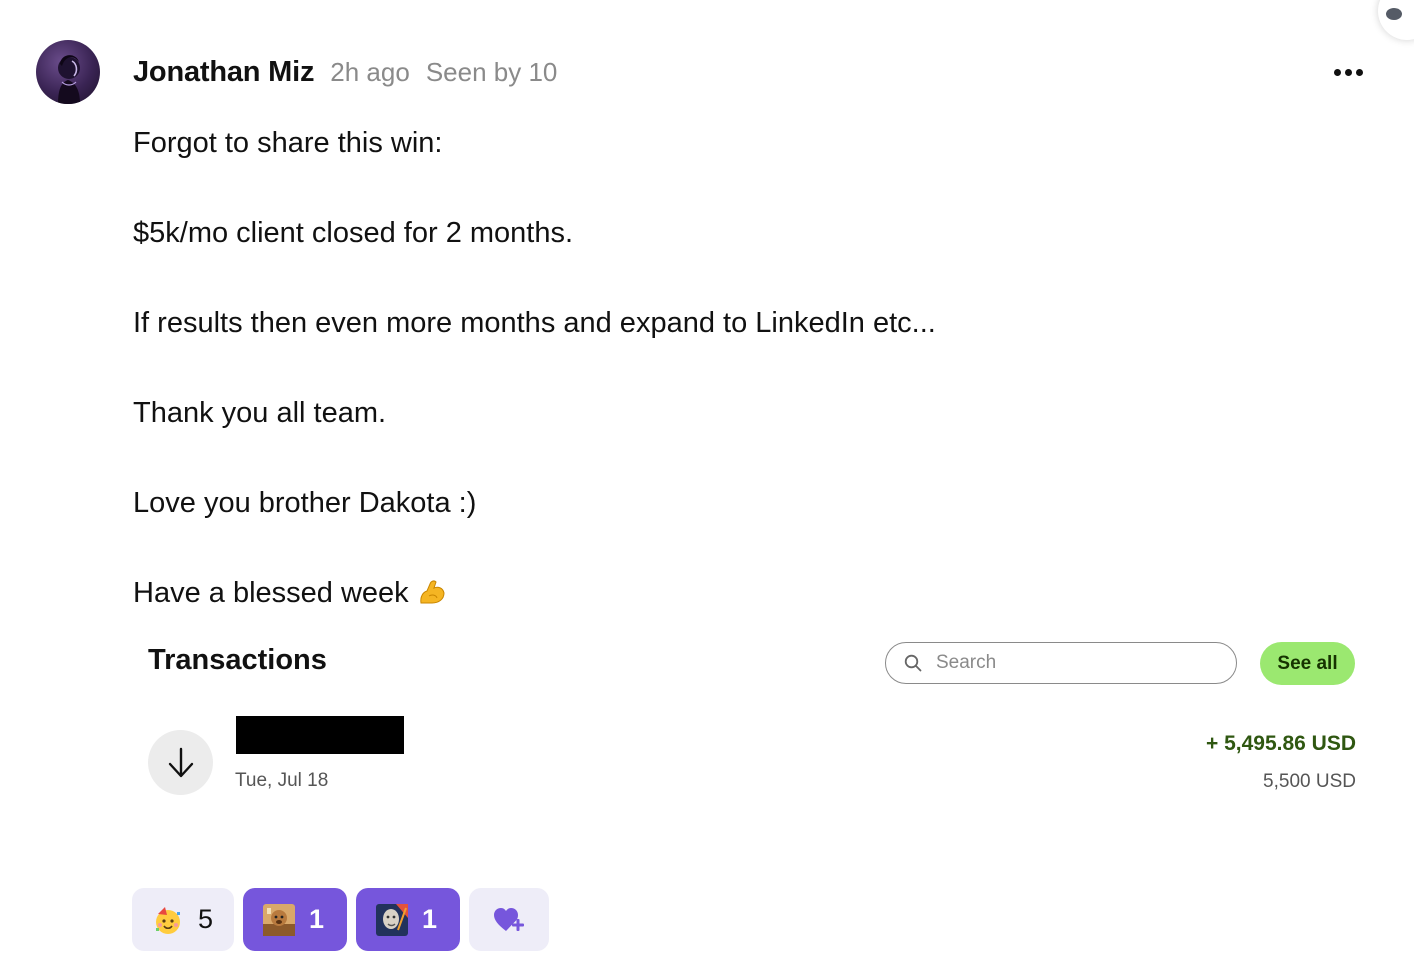 This screenshot has width=1414, height=978. What do you see at coordinates (1076, 663) in the screenshot?
I see `search-input` at bounding box center [1076, 663].